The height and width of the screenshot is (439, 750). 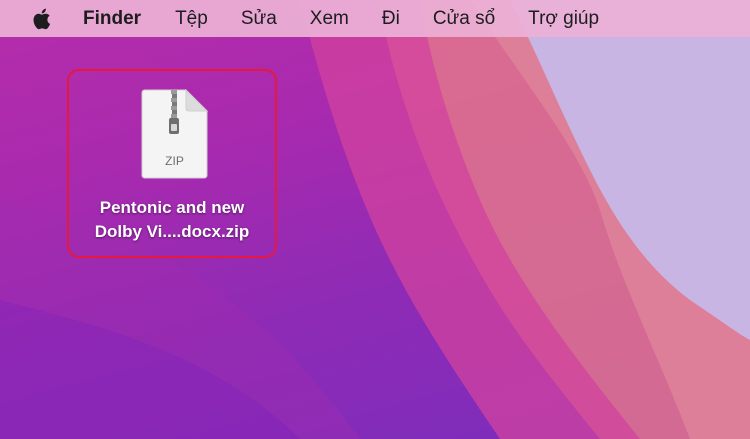 What do you see at coordinates (174, 161) in the screenshot?
I see `zip-icon-text: ZIP` at bounding box center [174, 161].